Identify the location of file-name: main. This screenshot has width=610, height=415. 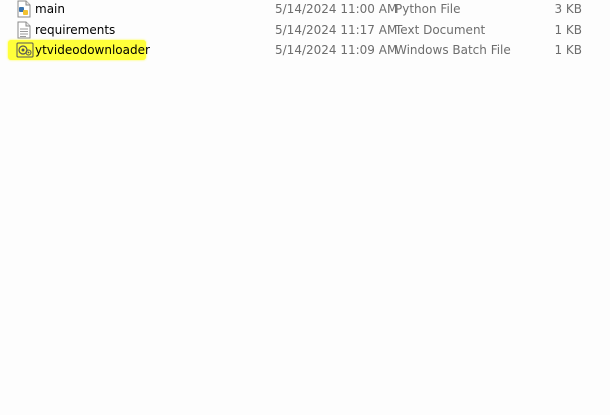
(49, 9).